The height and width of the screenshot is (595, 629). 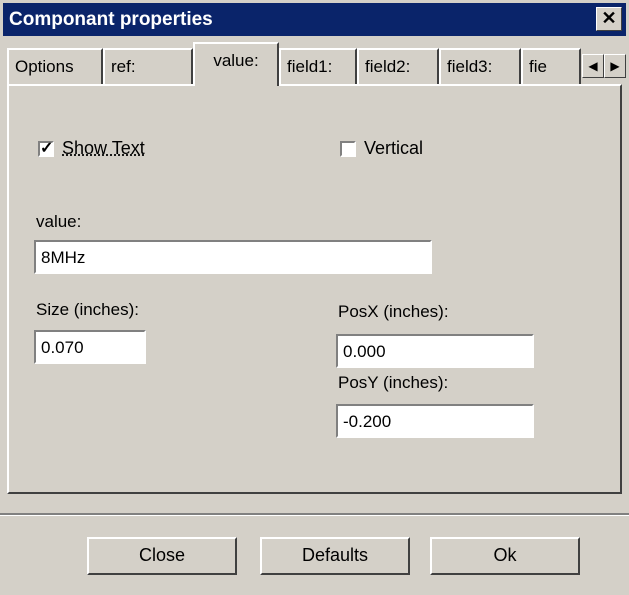 What do you see at coordinates (388, 66) in the screenshot?
I see `tab-label: field2:` at bounding box center [388, 66].